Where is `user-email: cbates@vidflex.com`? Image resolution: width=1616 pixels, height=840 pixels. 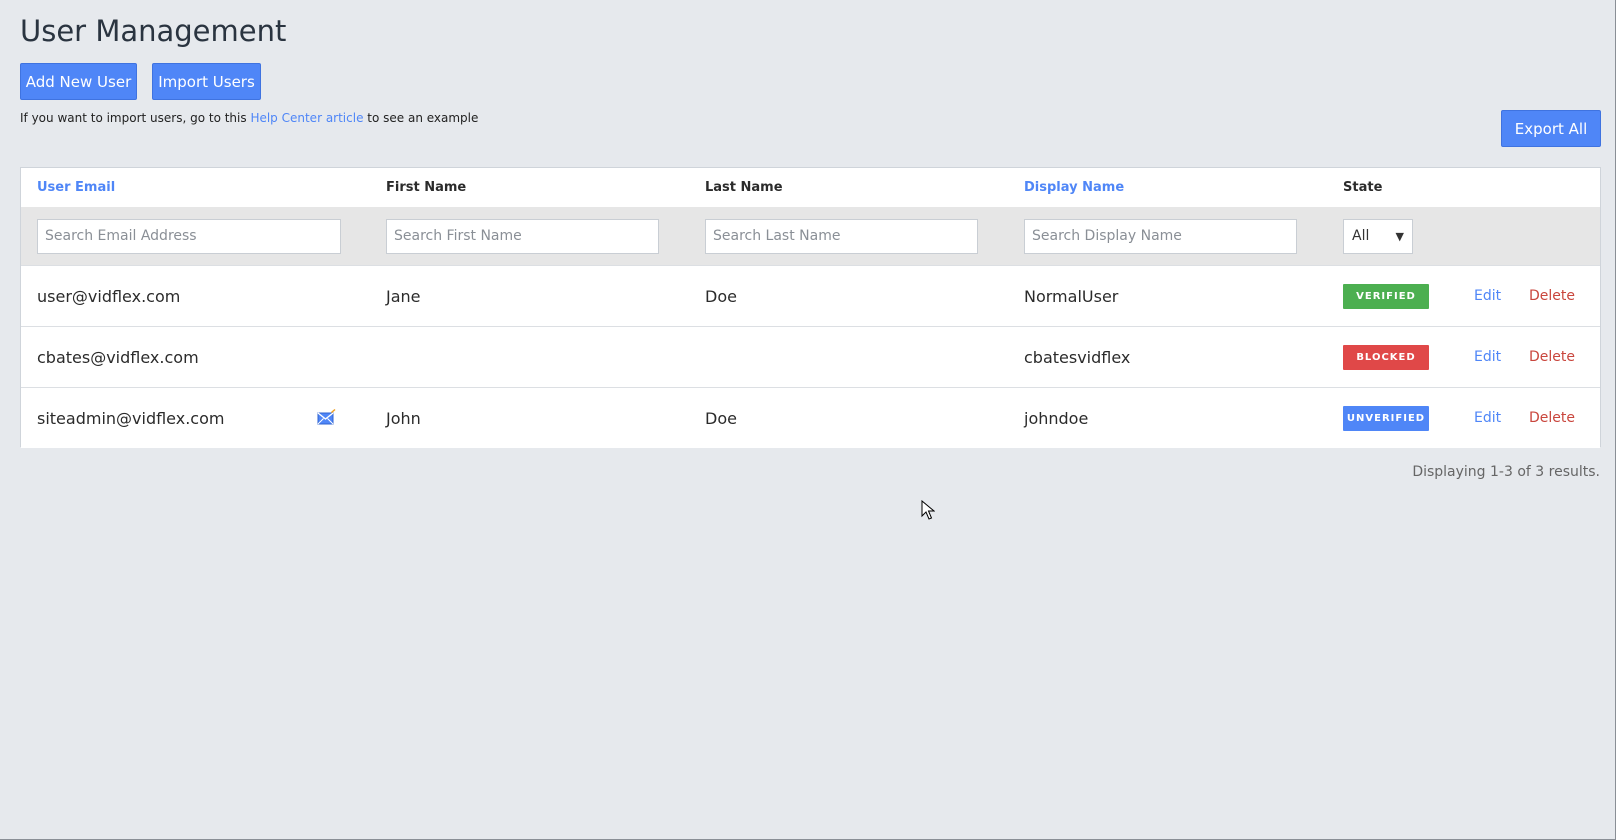
user-email: cbates@vidflex.com is located at coordinates (118, 357).